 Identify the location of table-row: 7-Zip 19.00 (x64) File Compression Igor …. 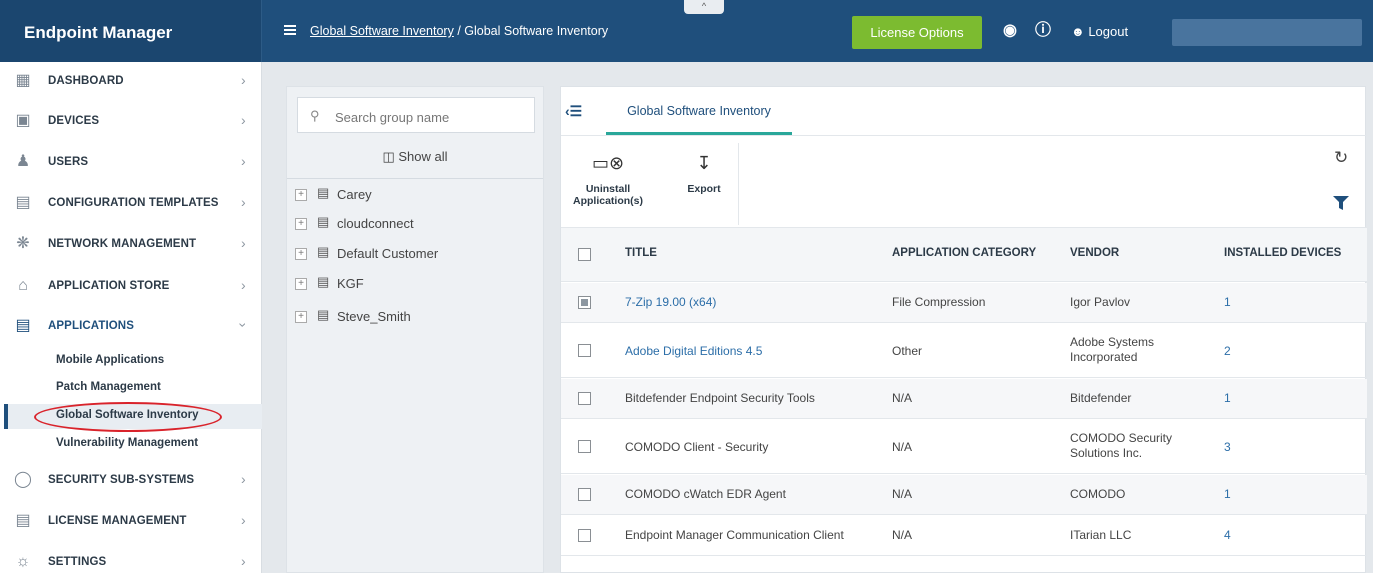
(964, 303).